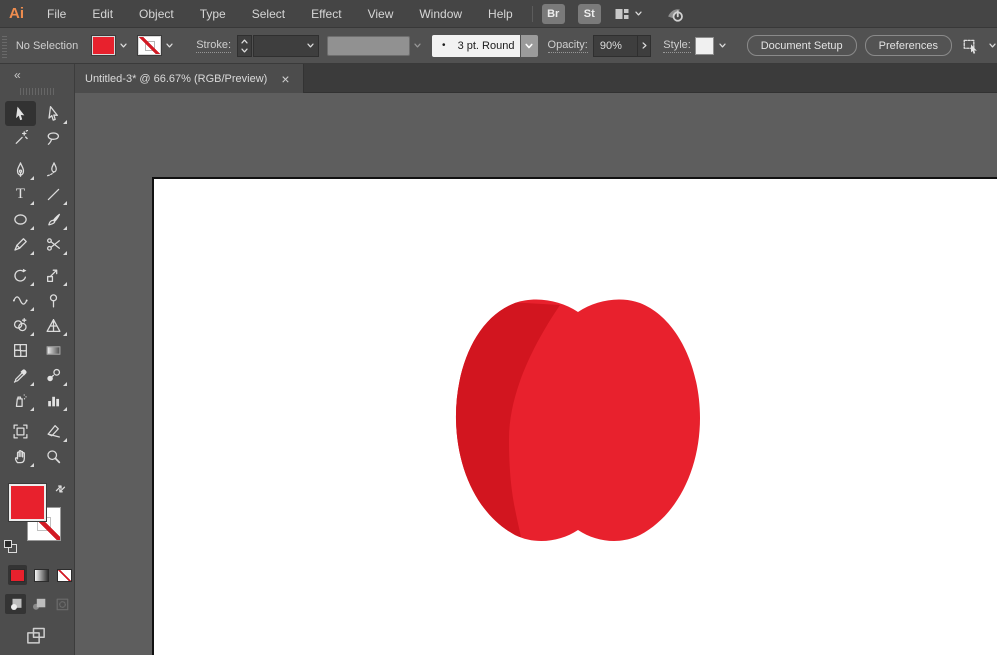  What do you see at coordinates (213, 14) in the screenshot?
I see `menu-type: Type` at bounding box center [213, 14].